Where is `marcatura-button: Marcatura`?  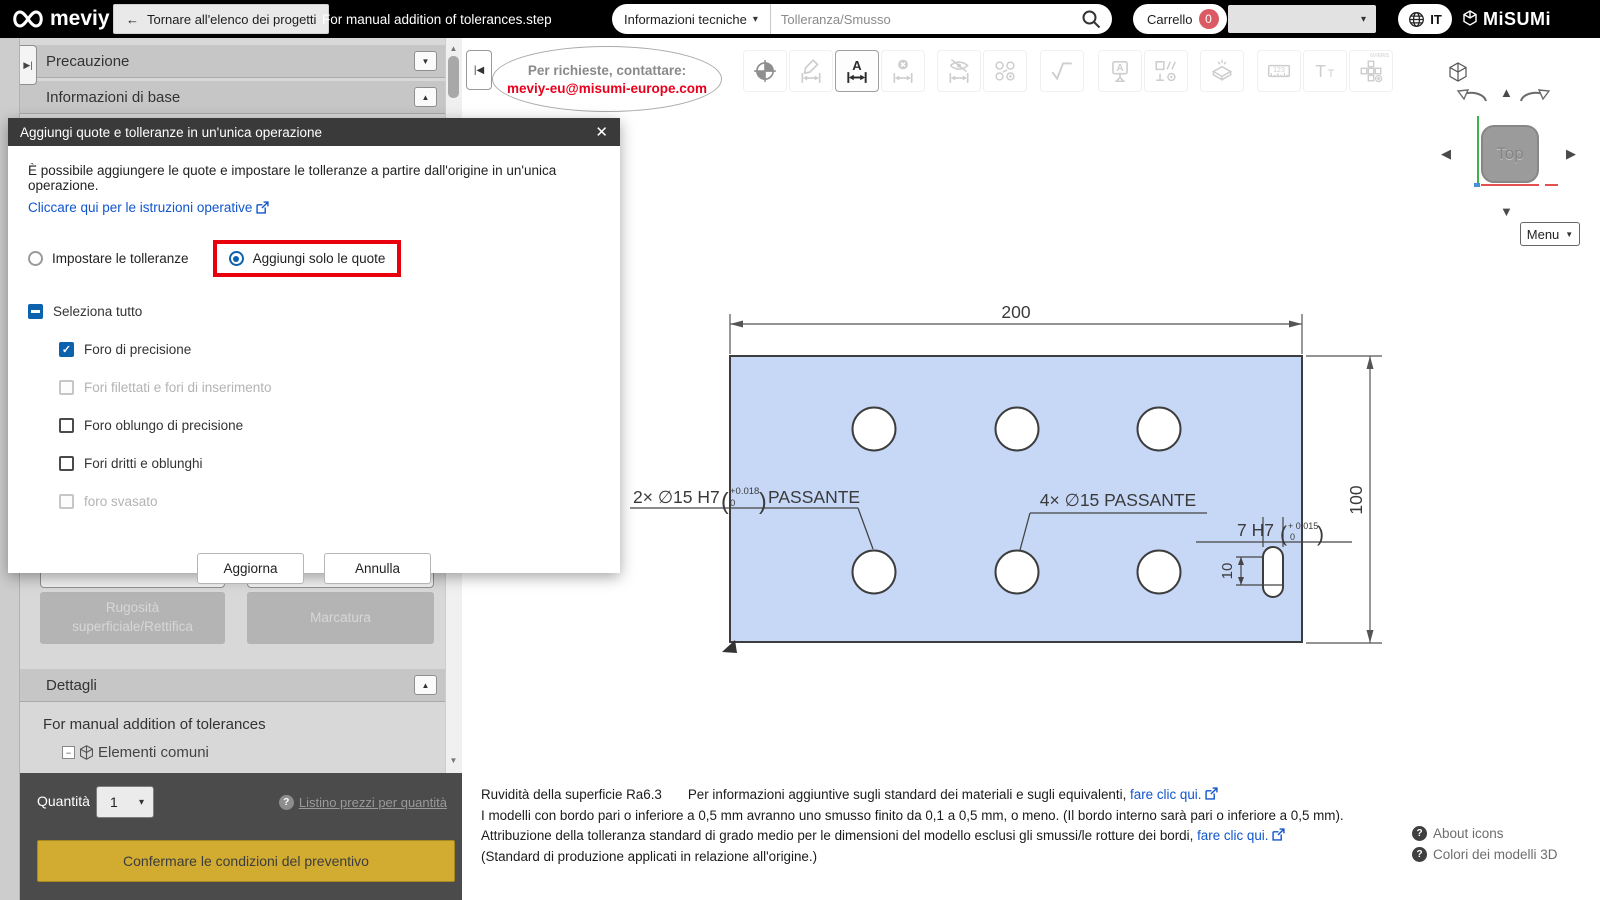
marcatura-button: Marcatura is located at coordinates (340, 618).